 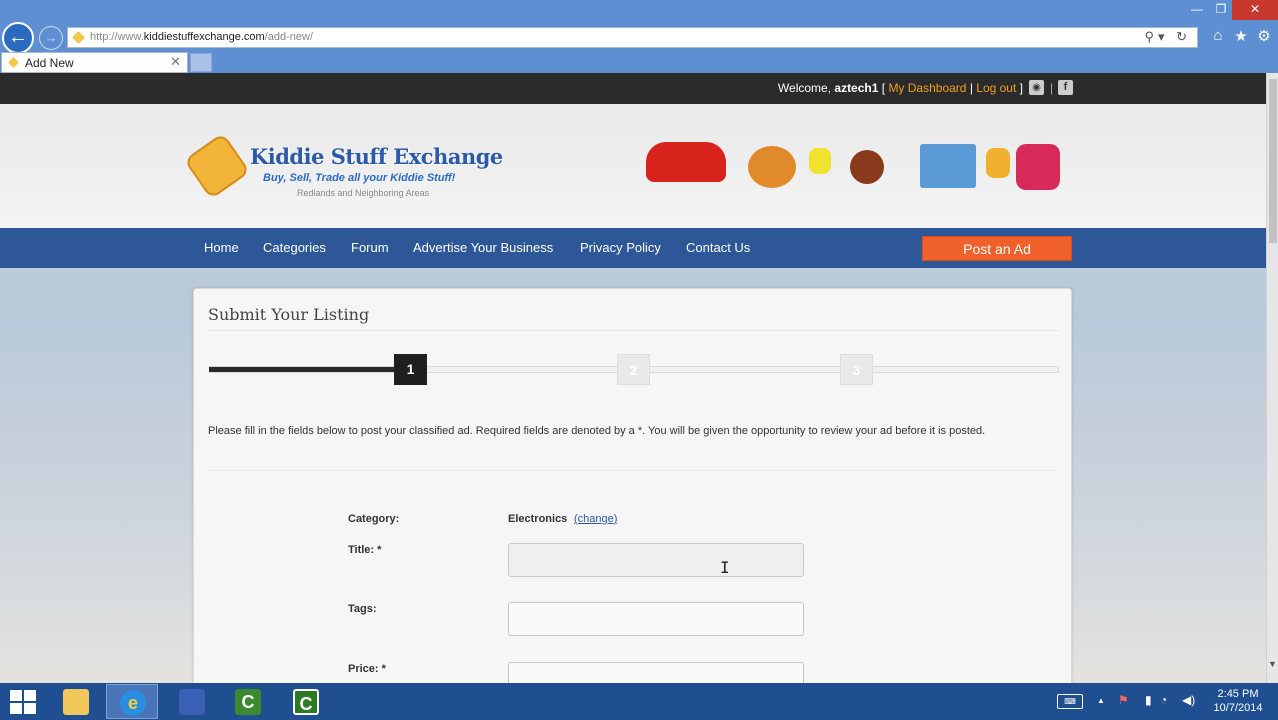 What do you see at coordinates (1272, 664) in the screenshot?
I see `scroll-down-arrow-icon: ▼` at bounding box center [1272, 664].